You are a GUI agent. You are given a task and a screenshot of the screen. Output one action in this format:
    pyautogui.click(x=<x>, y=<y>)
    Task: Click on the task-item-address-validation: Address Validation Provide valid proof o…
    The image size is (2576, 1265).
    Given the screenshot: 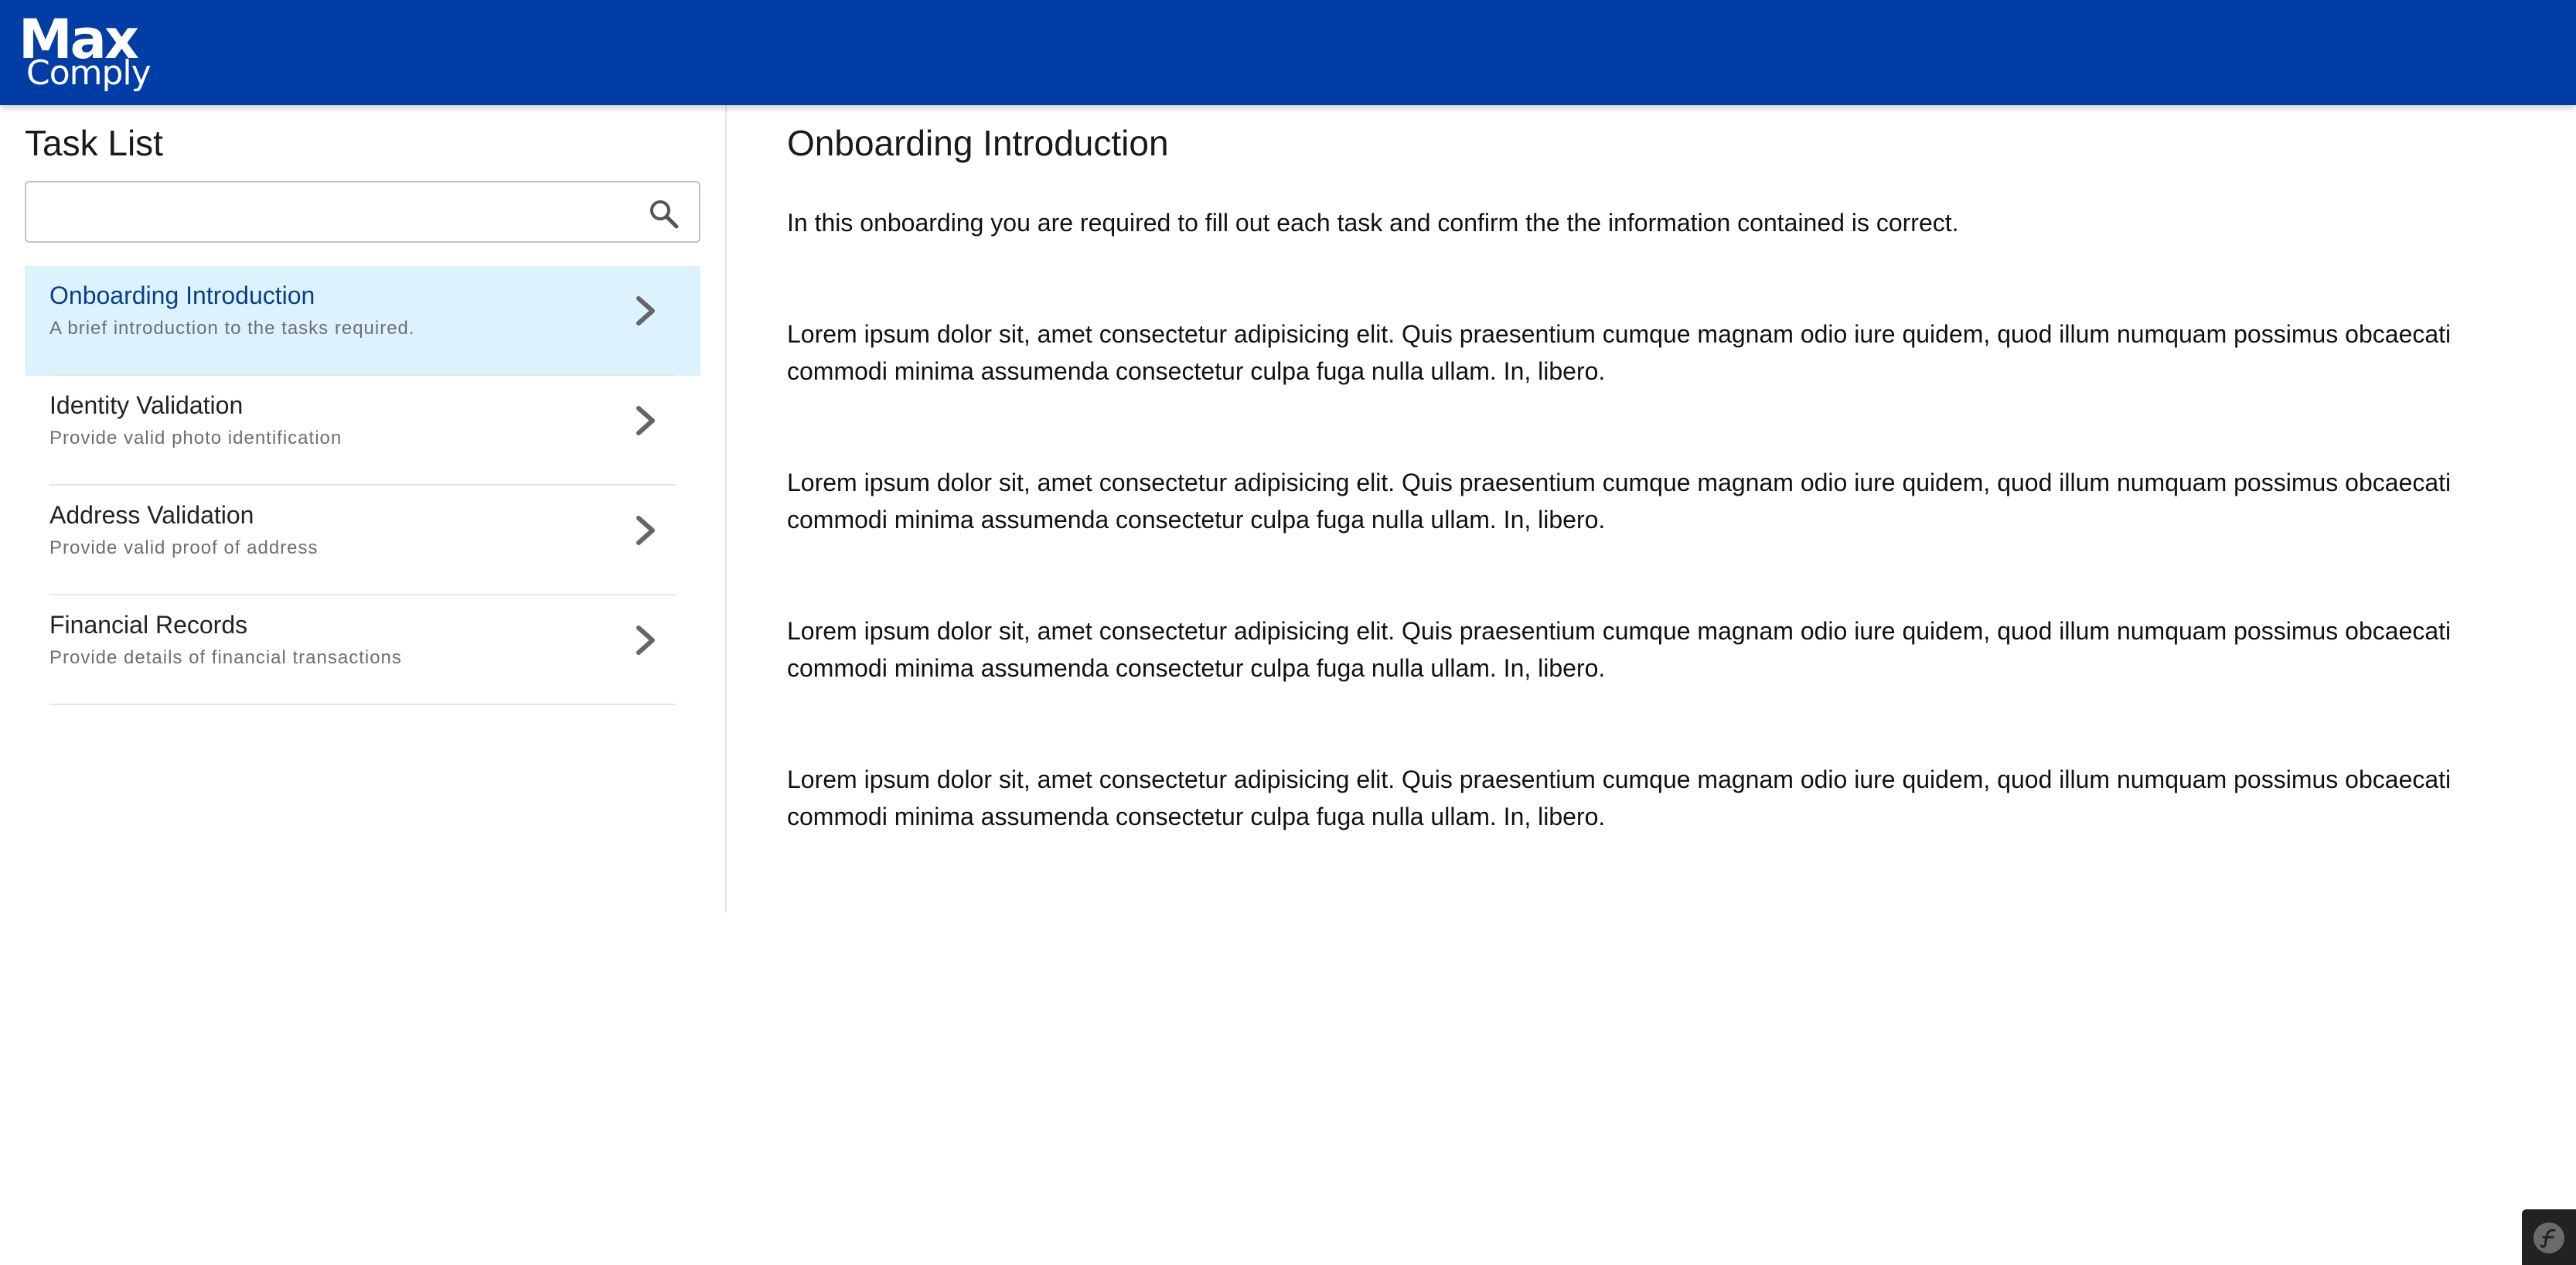 What is the action you would take?
    pyautogui.click(x=362, y=540)
    